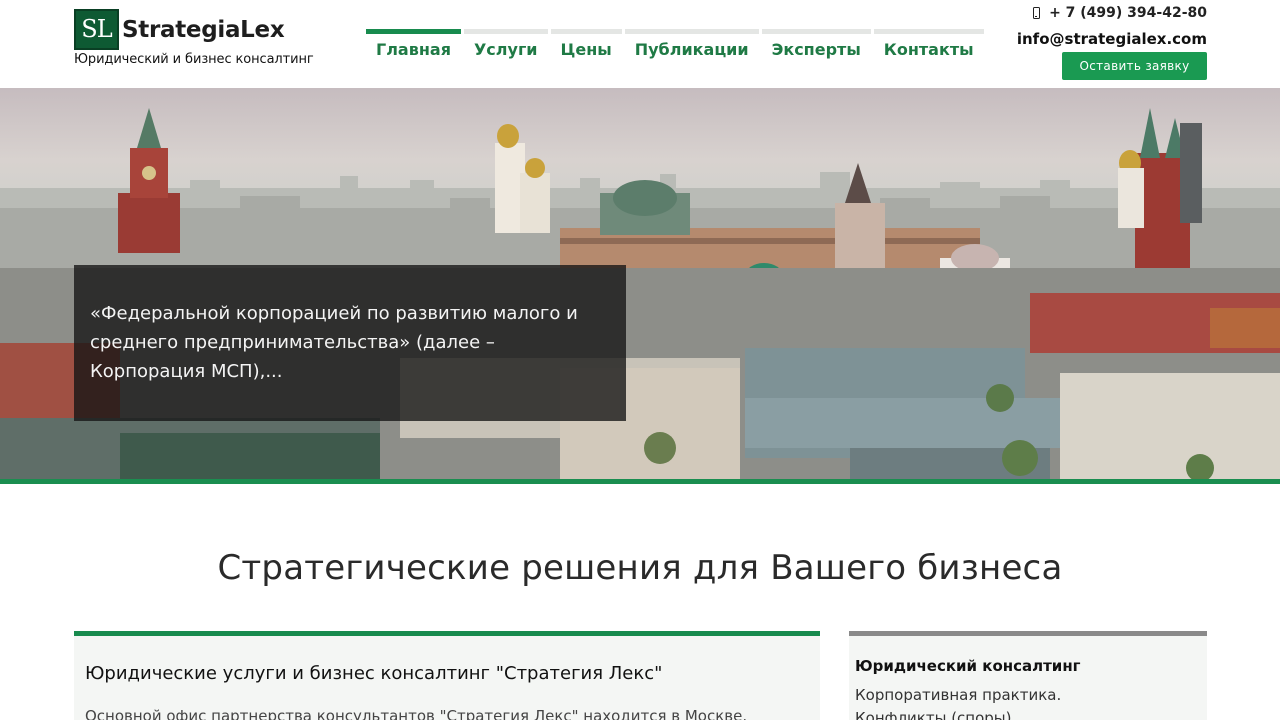 The height and width of the screenshot is (720, 1280). Describe the element at coordinates (586, 47) in the screenshot. I see `nav-item-prices: Цены` at that location.